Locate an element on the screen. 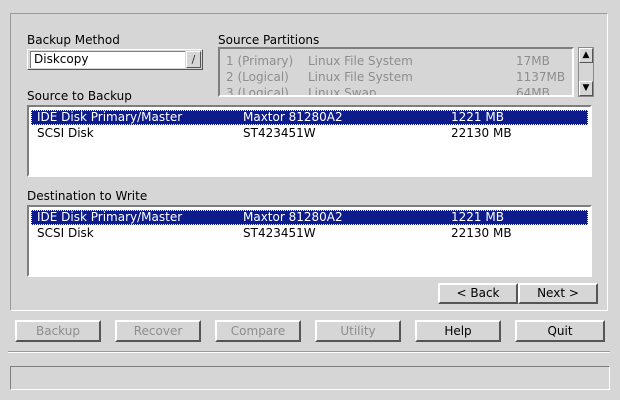  partition-row: 3 (Logical) Linux Swap 64MB is located at coordinates (396, 91).